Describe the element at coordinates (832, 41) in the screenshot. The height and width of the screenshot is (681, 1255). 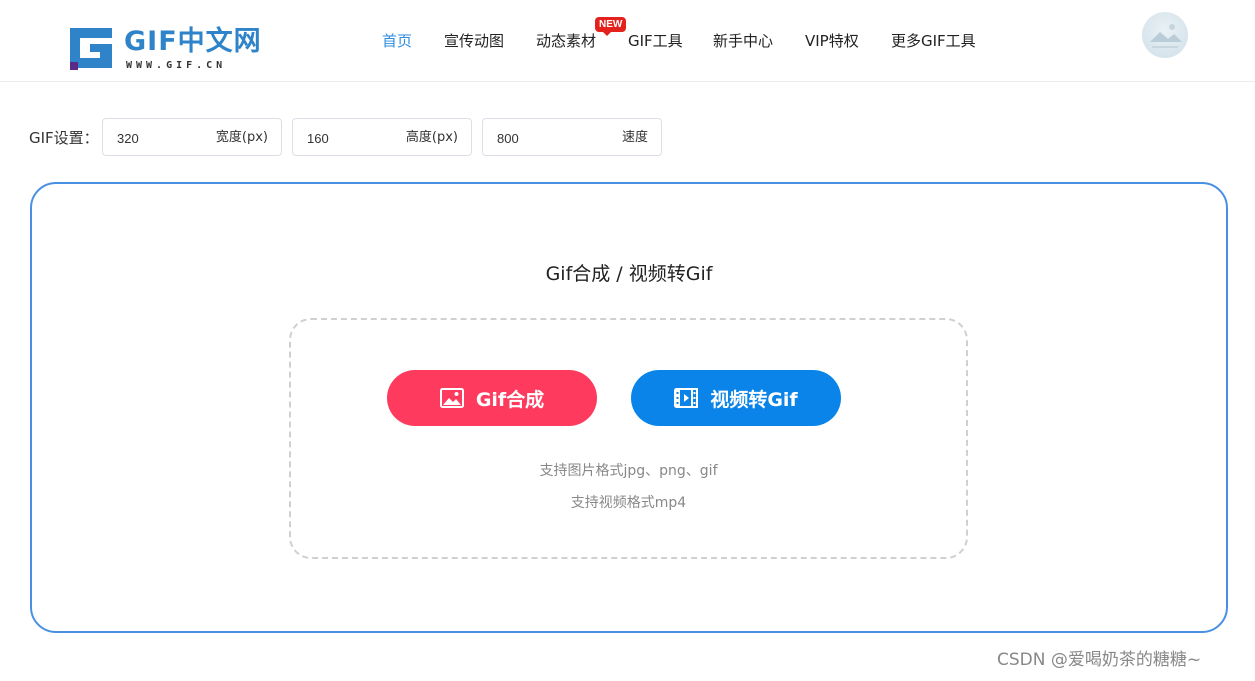
I see `nav-item-vip: VIP特权` at that location.